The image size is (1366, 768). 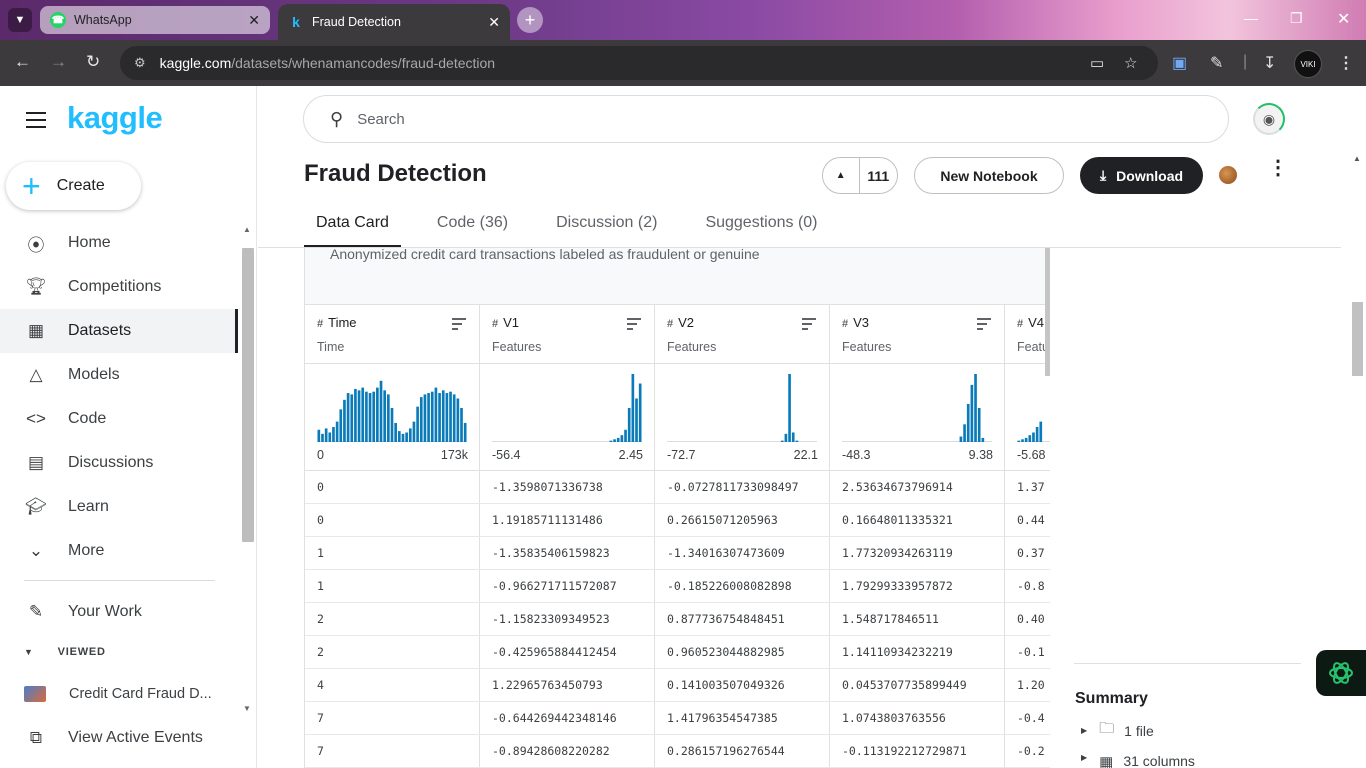 I want to click on tab-search-button: ▼, so click(x=20, y=20).